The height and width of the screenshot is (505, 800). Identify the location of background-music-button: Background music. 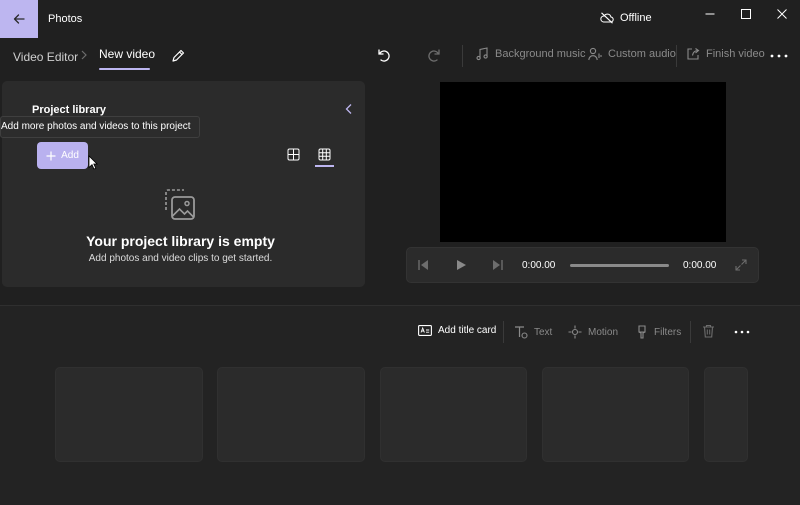
(530, 54).